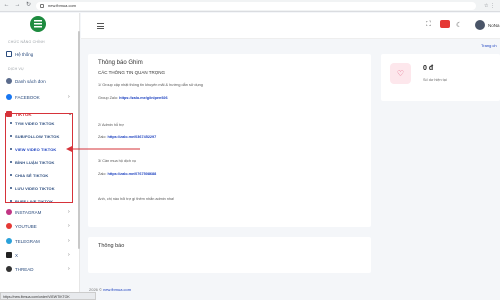  Describe the element at coordinates (117, 161) in the screenshot. I see `notice-line: 3/ Cần mua hộ dịch vụ` at that location.